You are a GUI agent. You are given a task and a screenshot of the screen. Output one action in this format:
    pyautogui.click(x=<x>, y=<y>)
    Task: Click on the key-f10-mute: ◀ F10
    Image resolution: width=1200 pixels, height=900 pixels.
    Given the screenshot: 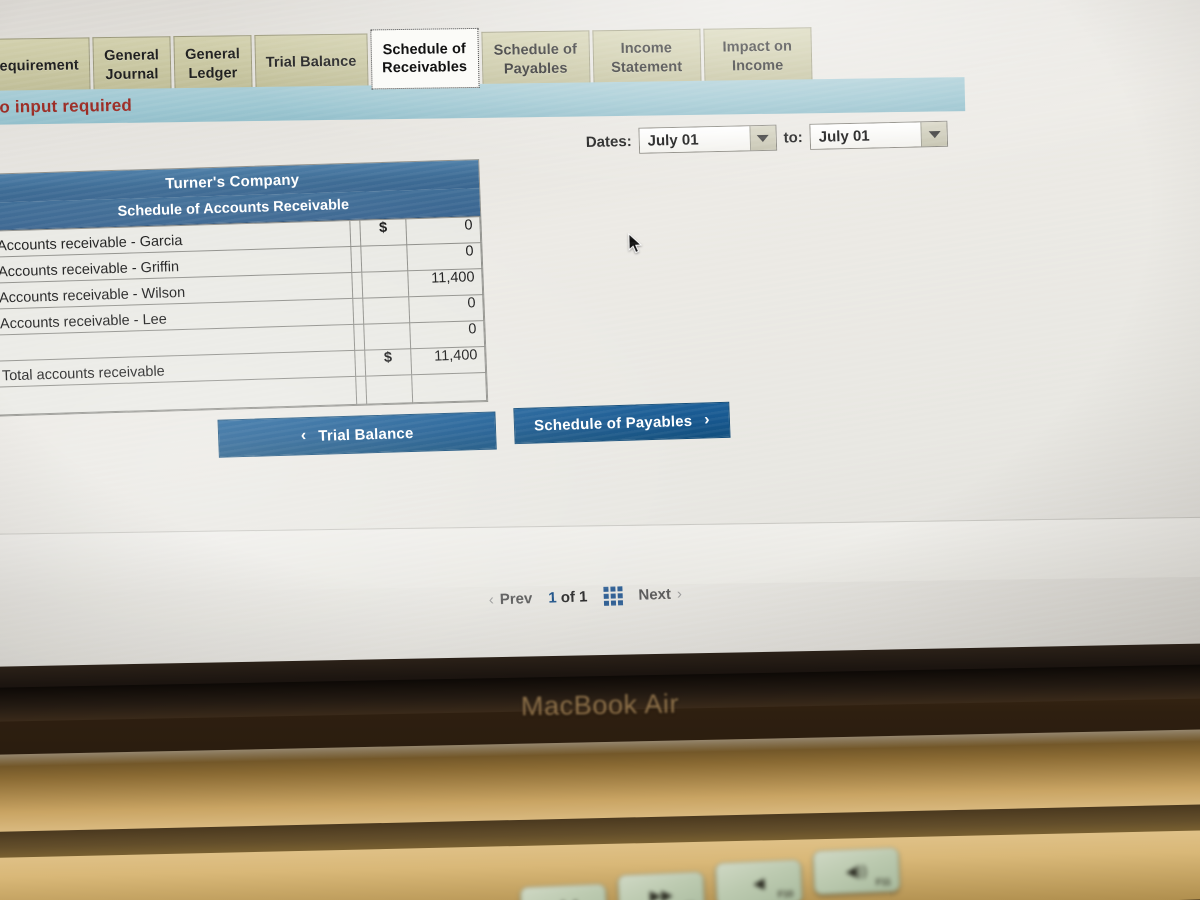 What is the action you would take?
    pyautogui.click(x=758, y=879)
    